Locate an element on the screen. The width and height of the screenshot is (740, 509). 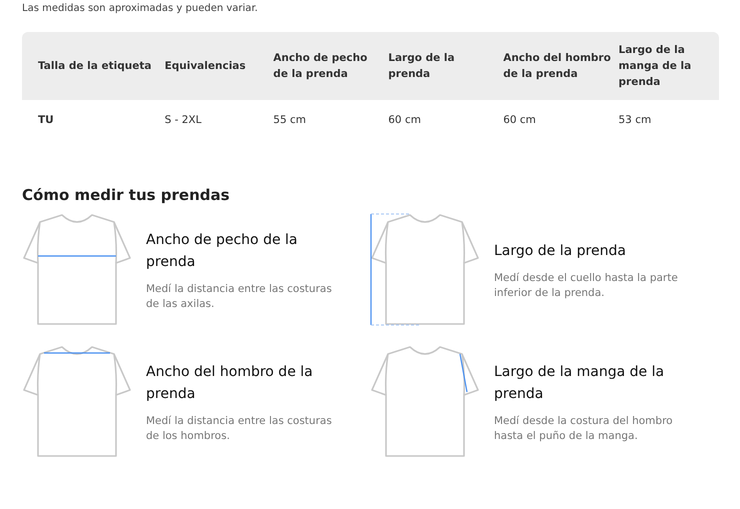
column-header: Ancho de pecho de la prenda is located at coordinates (330, 66).